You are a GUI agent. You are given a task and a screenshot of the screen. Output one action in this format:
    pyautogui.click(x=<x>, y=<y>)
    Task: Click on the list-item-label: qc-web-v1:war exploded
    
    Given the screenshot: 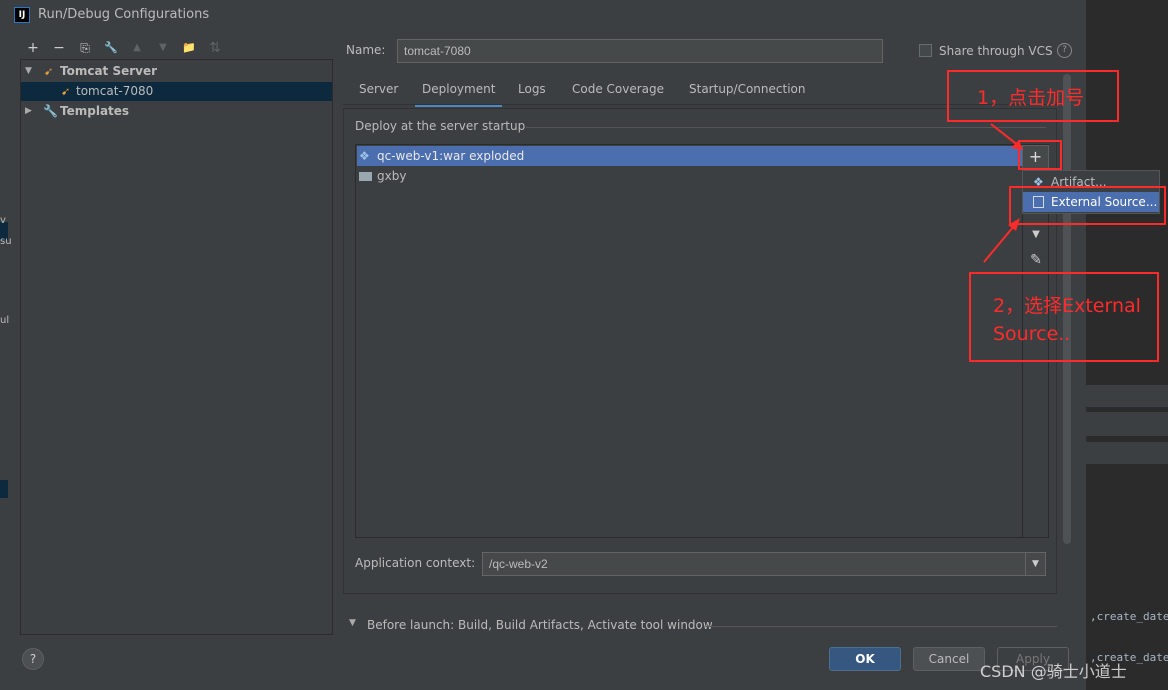 What is the action you would take?
    pyautogui.click(x=451, y=156)
    